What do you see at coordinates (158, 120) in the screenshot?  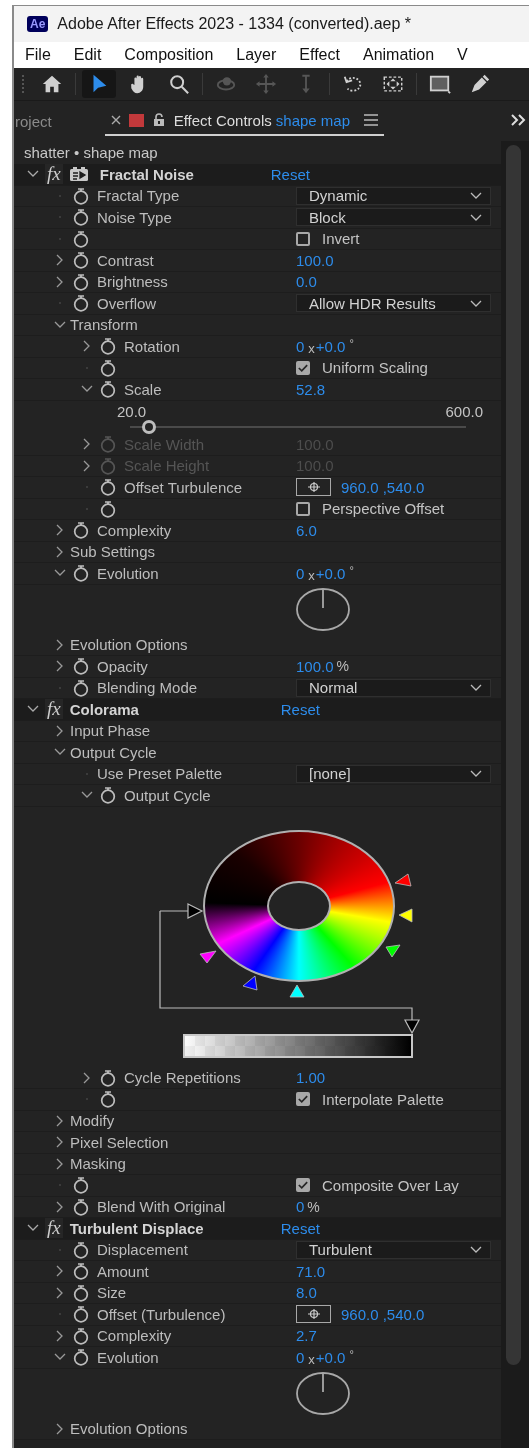 I see `lock-icon` at bounding box center [158, 120].